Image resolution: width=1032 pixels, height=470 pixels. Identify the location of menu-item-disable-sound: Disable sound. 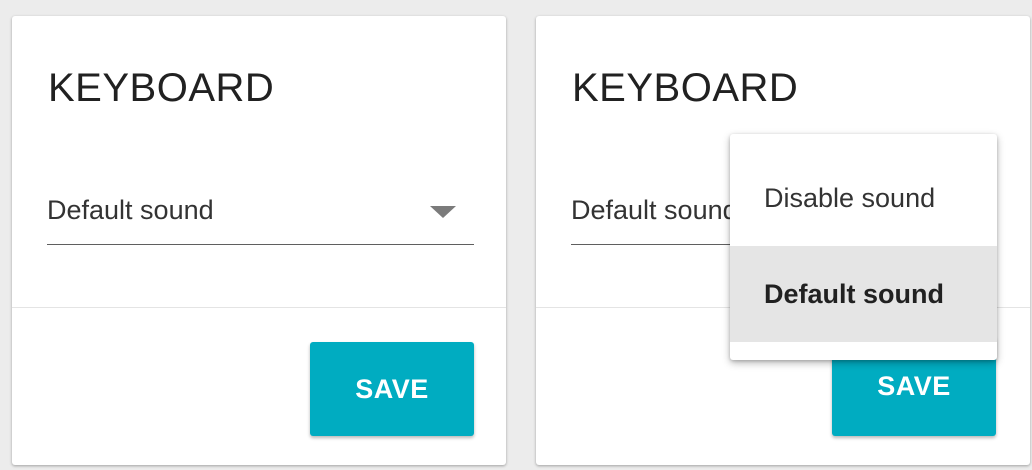
(863, 198).